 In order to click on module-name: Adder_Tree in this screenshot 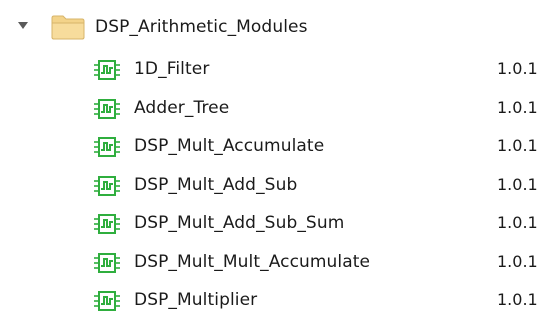, I will do `click(182, 107)`.